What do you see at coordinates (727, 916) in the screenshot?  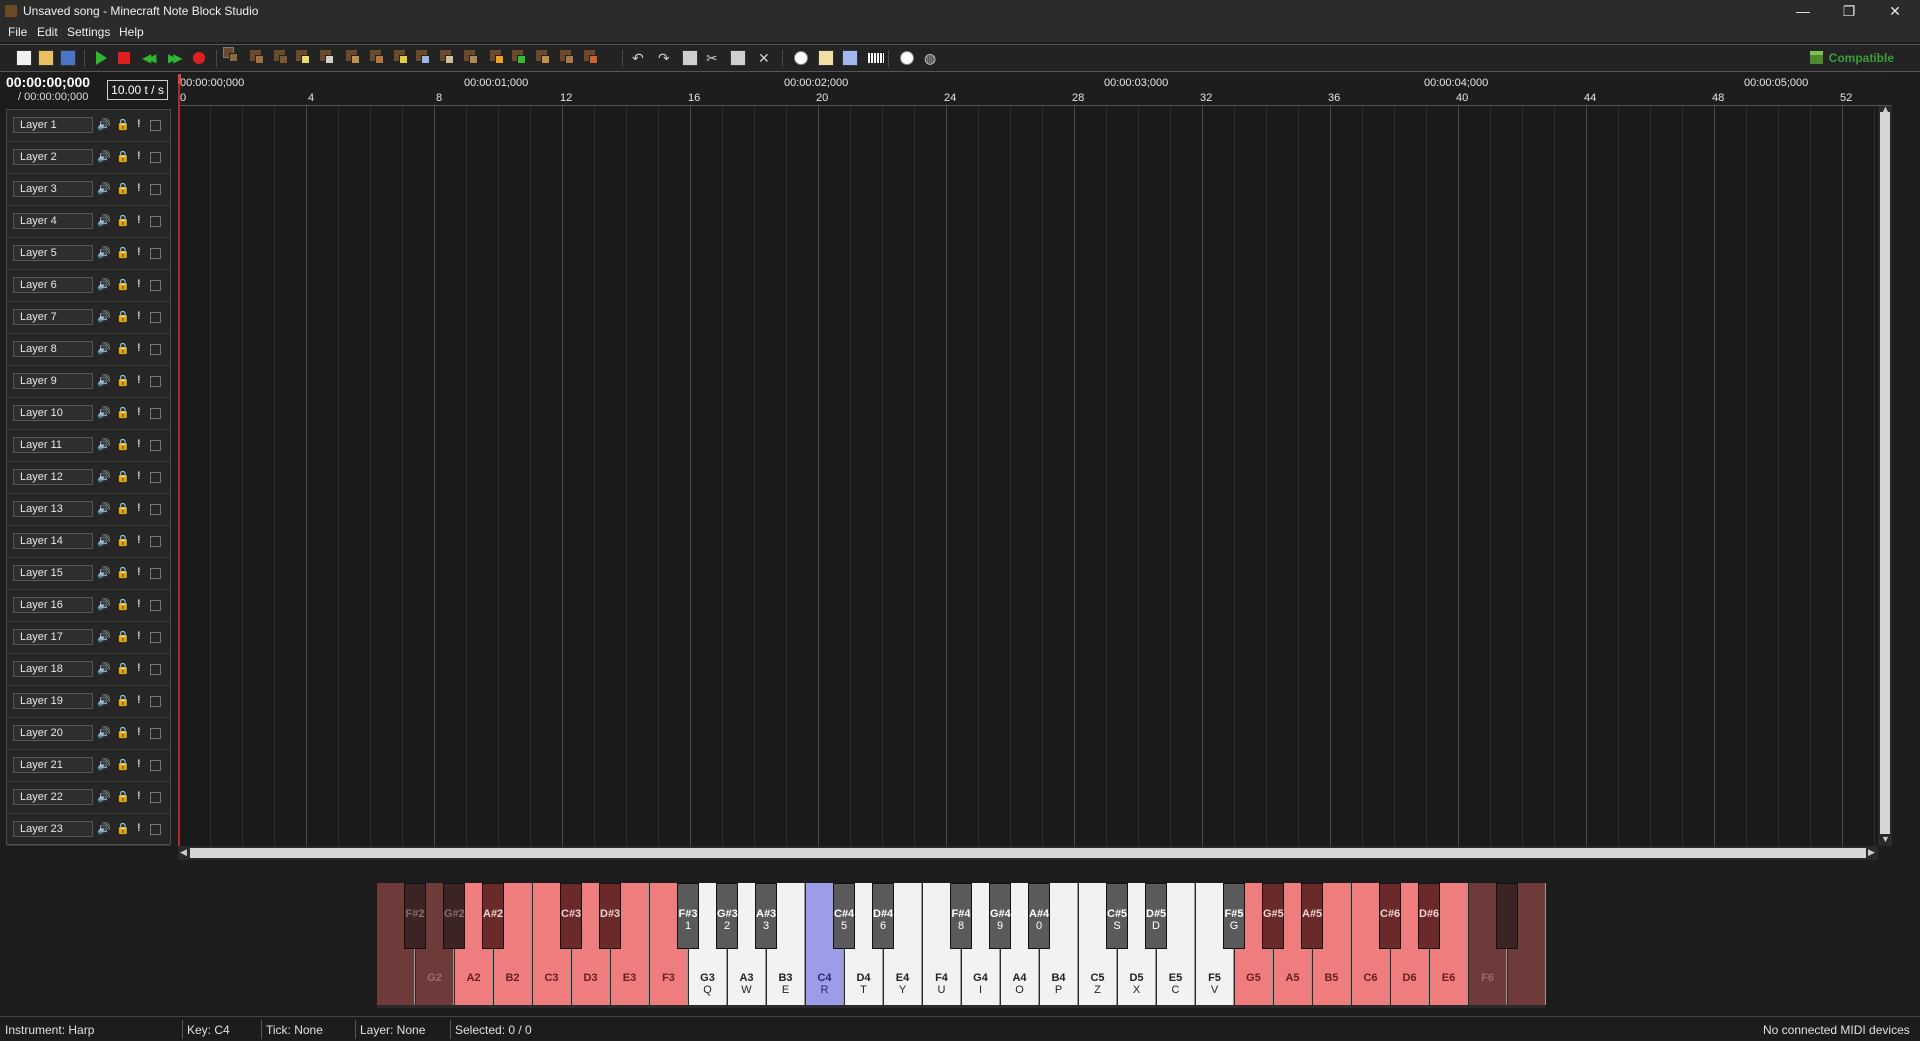 I see `piano-black-key: G#3 2` at bounding box center [727, 916].